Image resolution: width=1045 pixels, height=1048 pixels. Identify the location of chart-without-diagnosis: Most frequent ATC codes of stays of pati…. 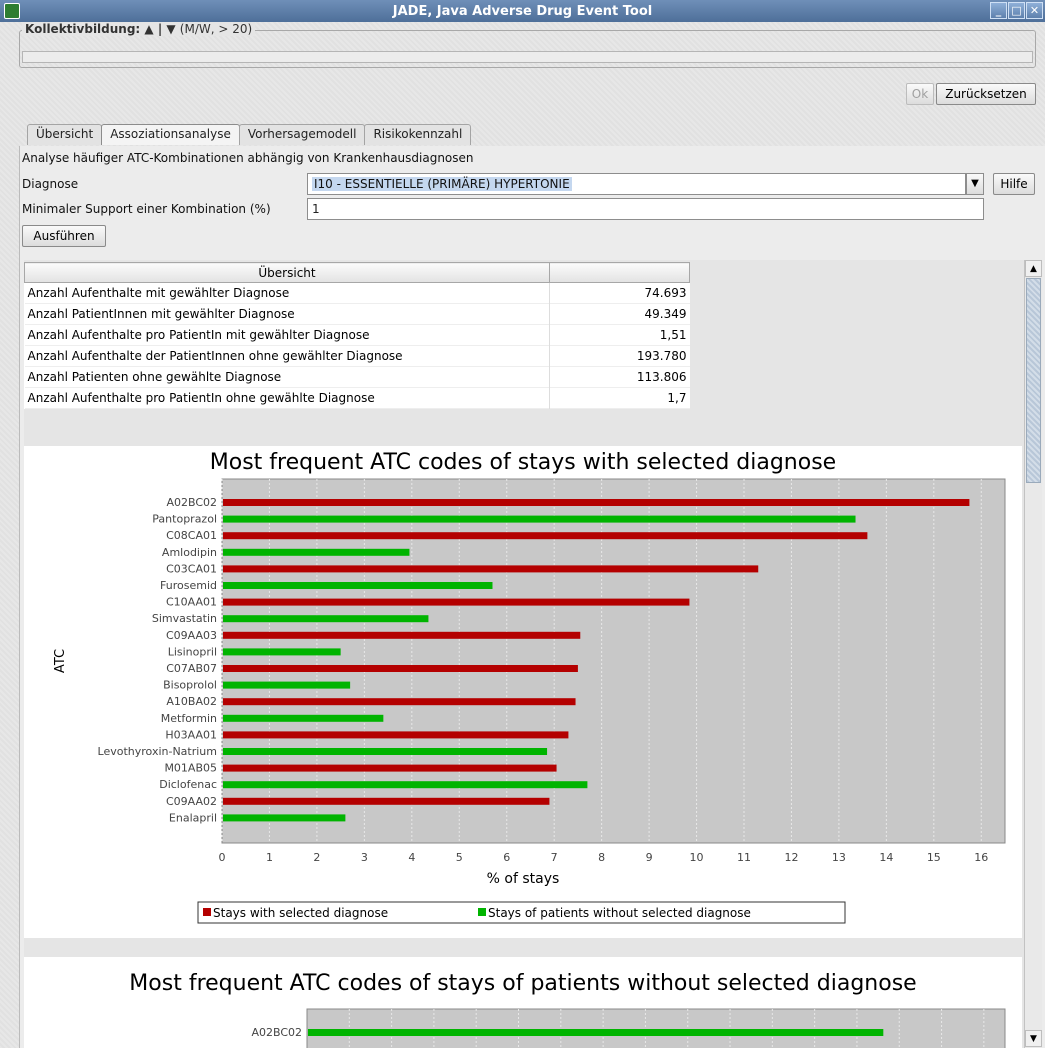
(523, 1002).